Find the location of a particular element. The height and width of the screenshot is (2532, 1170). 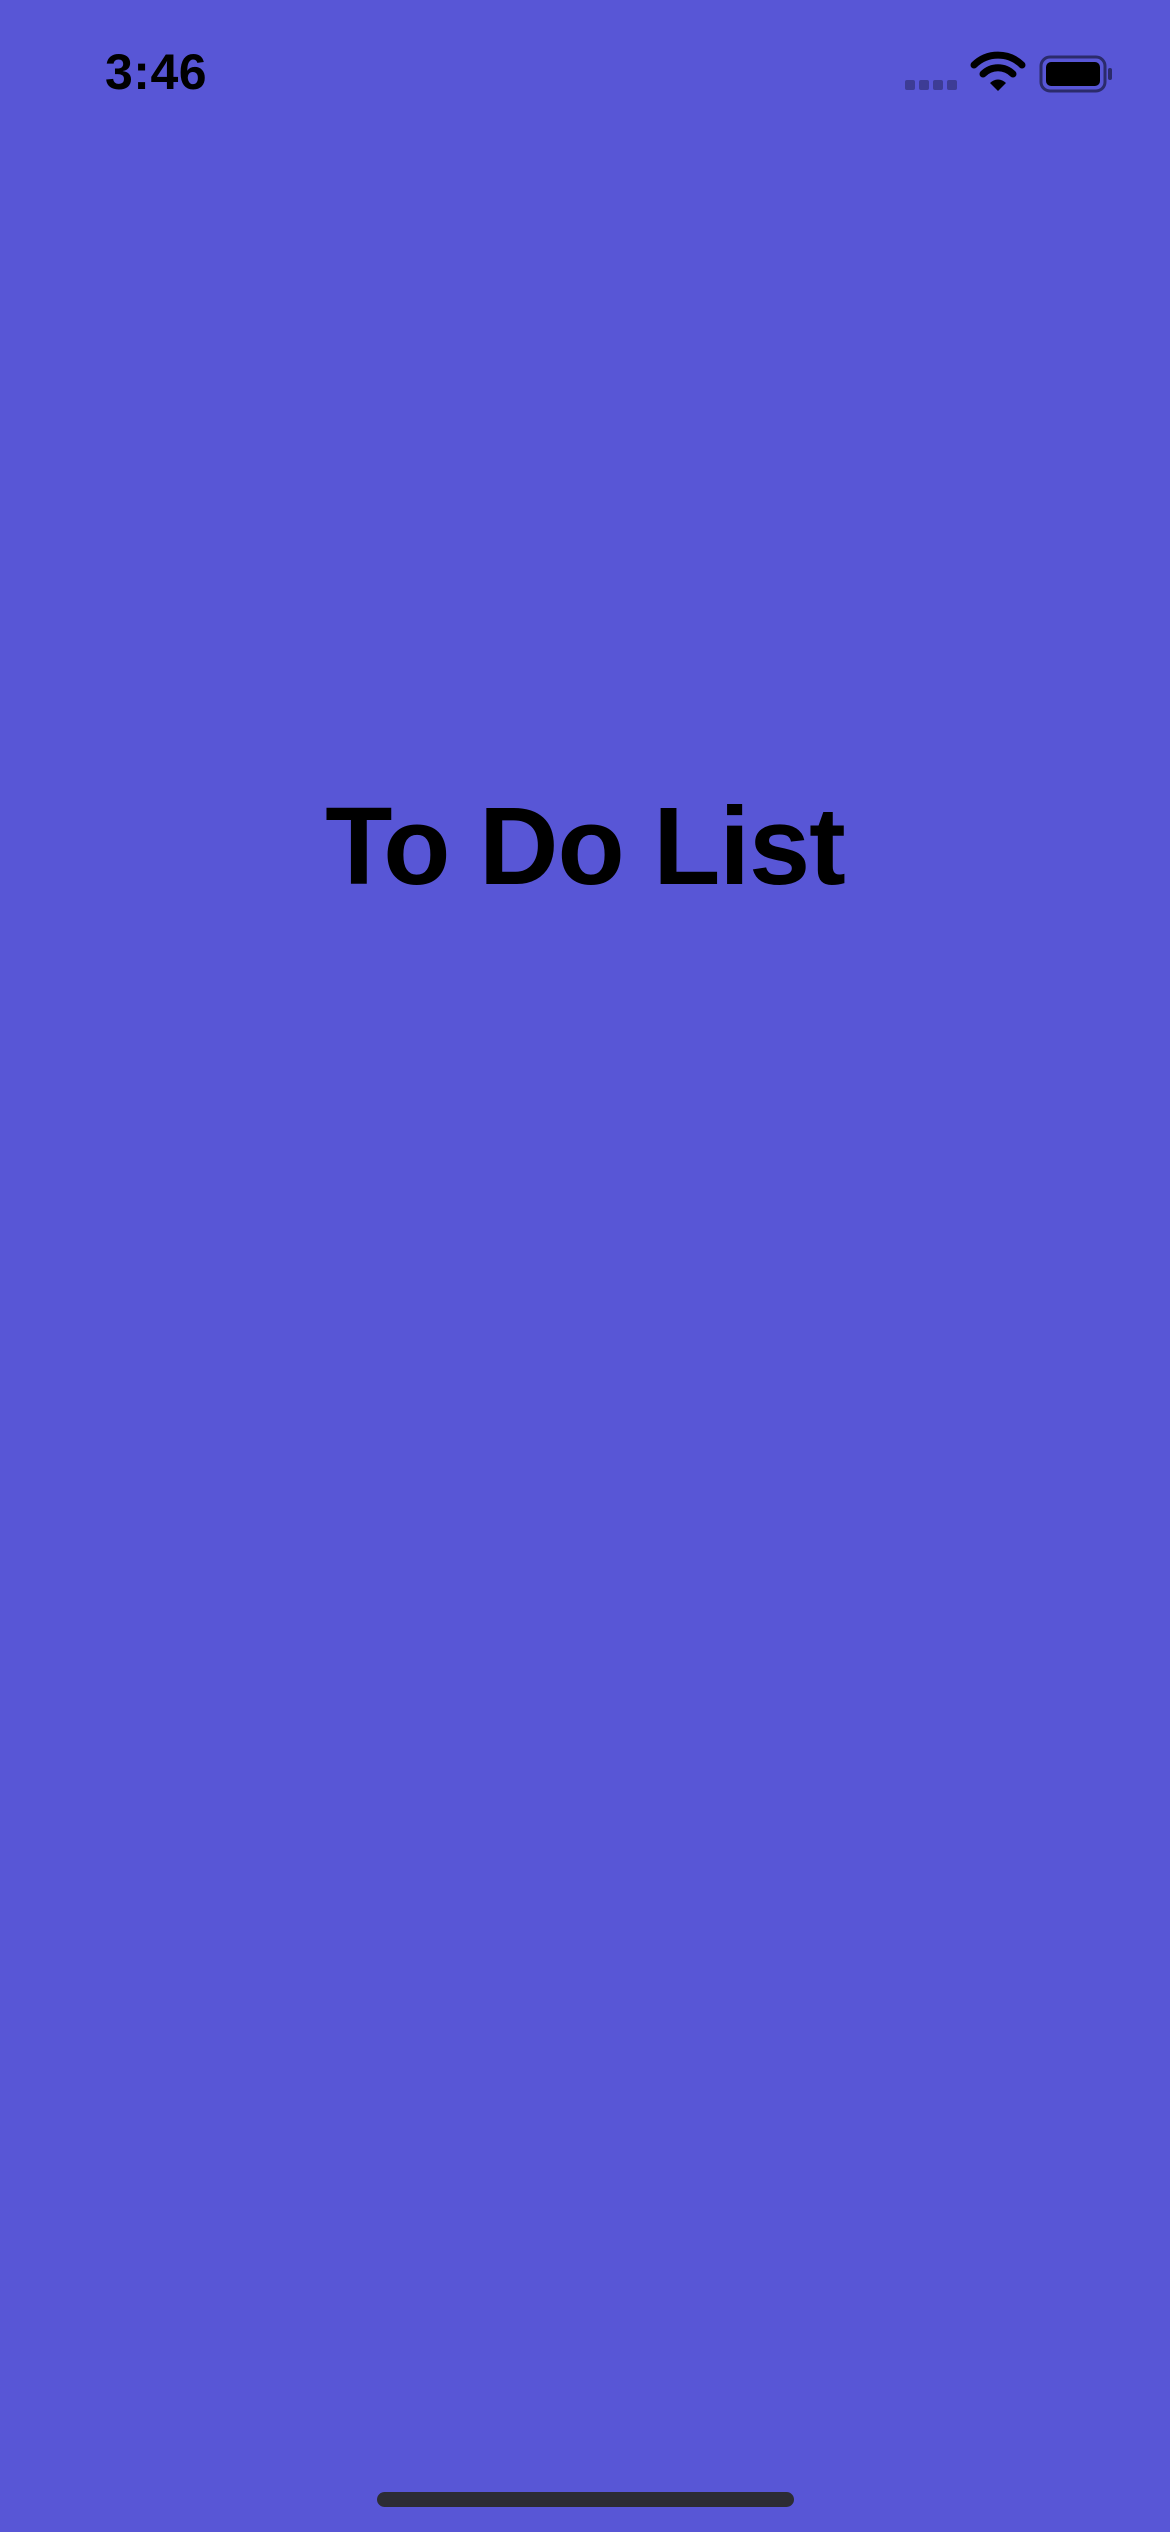

page-title: To Do List is located at coordinates (585, 846).